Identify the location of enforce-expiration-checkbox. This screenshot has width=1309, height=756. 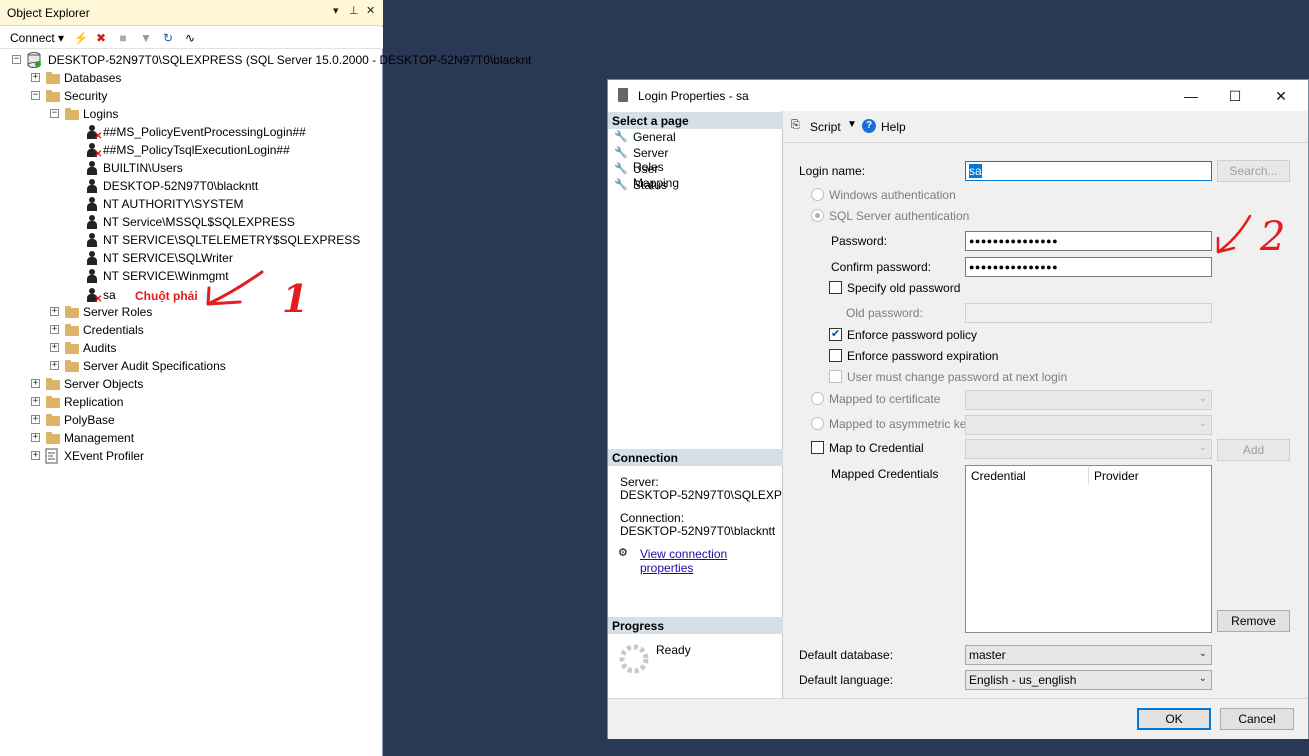
(835, 355).